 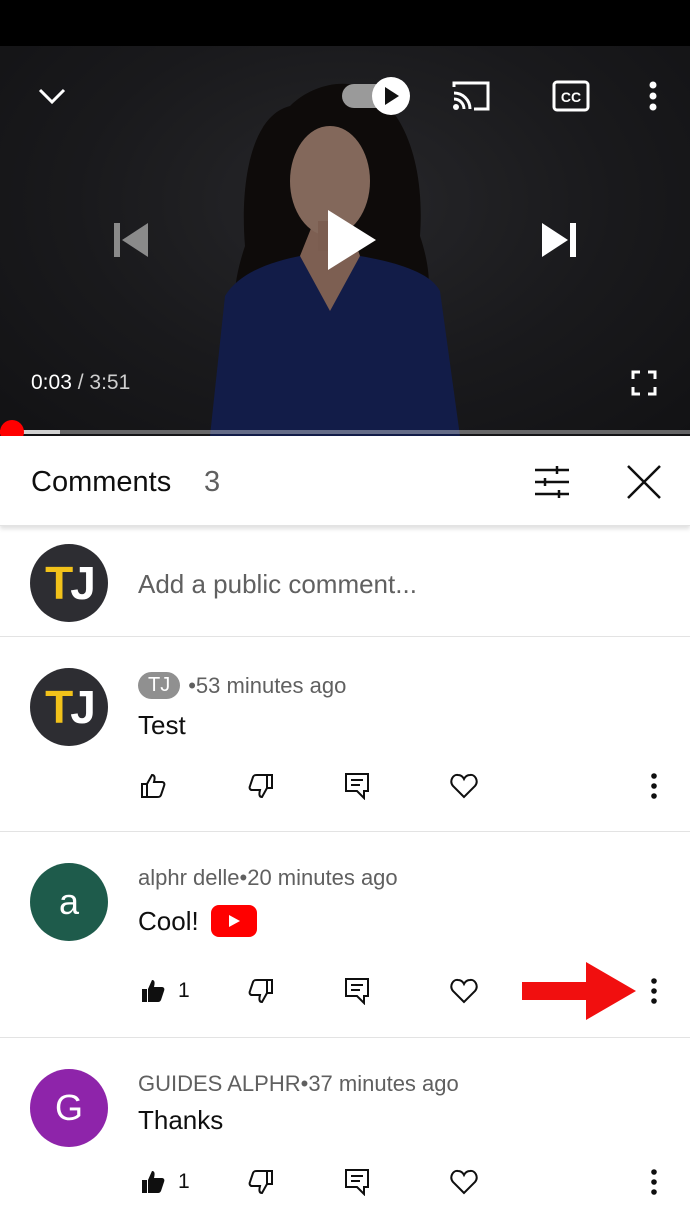 I want to click on comment-actions: 1, so click(x=345, y=1182).